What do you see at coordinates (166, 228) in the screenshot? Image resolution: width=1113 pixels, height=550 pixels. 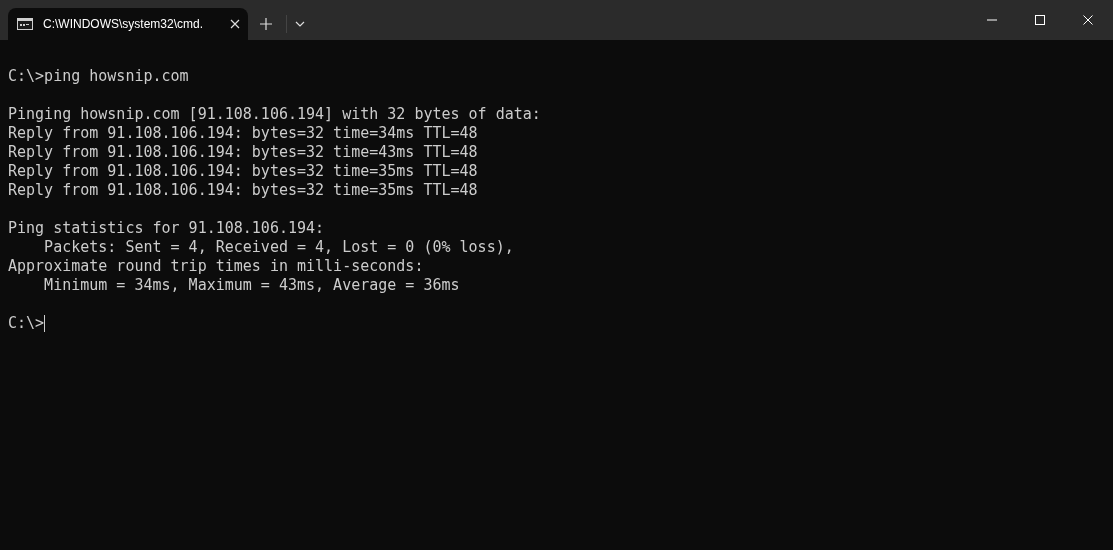 I see `output-line: Ping statistics for 91.108.106.194:` at bounding box center [166, 228].